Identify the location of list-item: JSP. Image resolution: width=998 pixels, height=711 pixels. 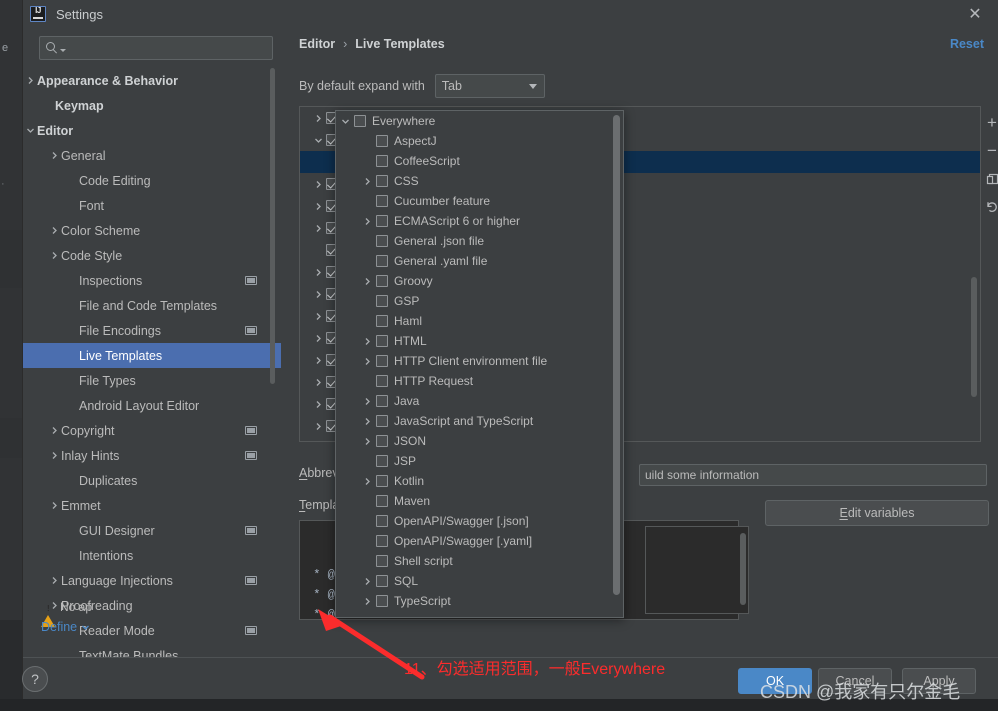
(479, 461).